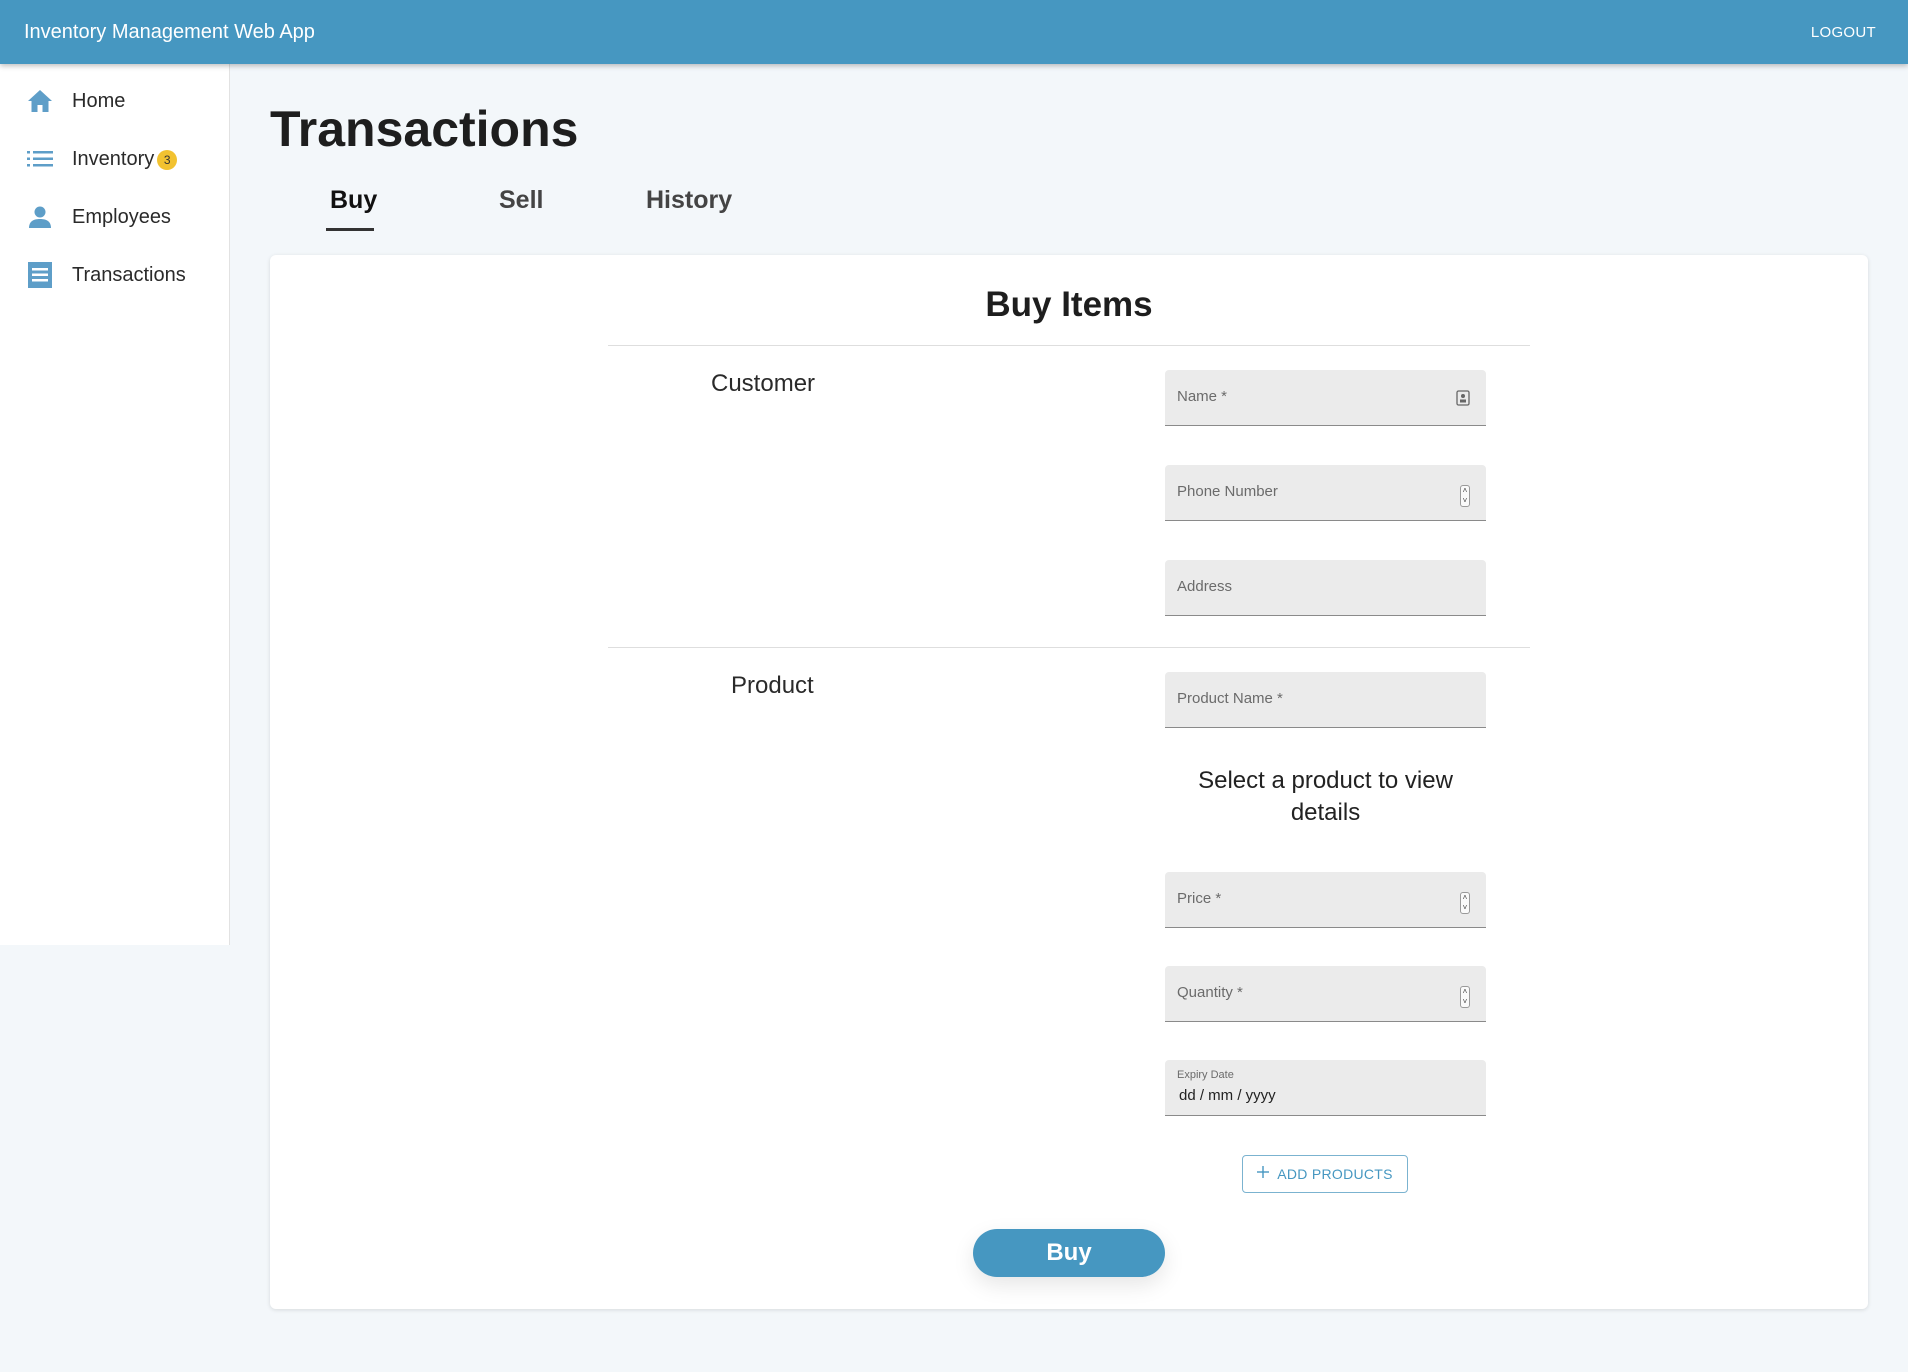 The width and height of the screenshot is (1908, 1372). Describe the element at coordinates (353, 200) in the screenshot. I see `tab-buy: Buy` at that location.